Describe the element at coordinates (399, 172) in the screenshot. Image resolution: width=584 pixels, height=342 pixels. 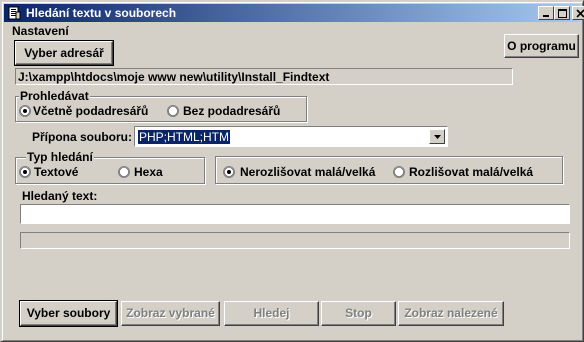
I see `radio-case-sensitive` at that location.